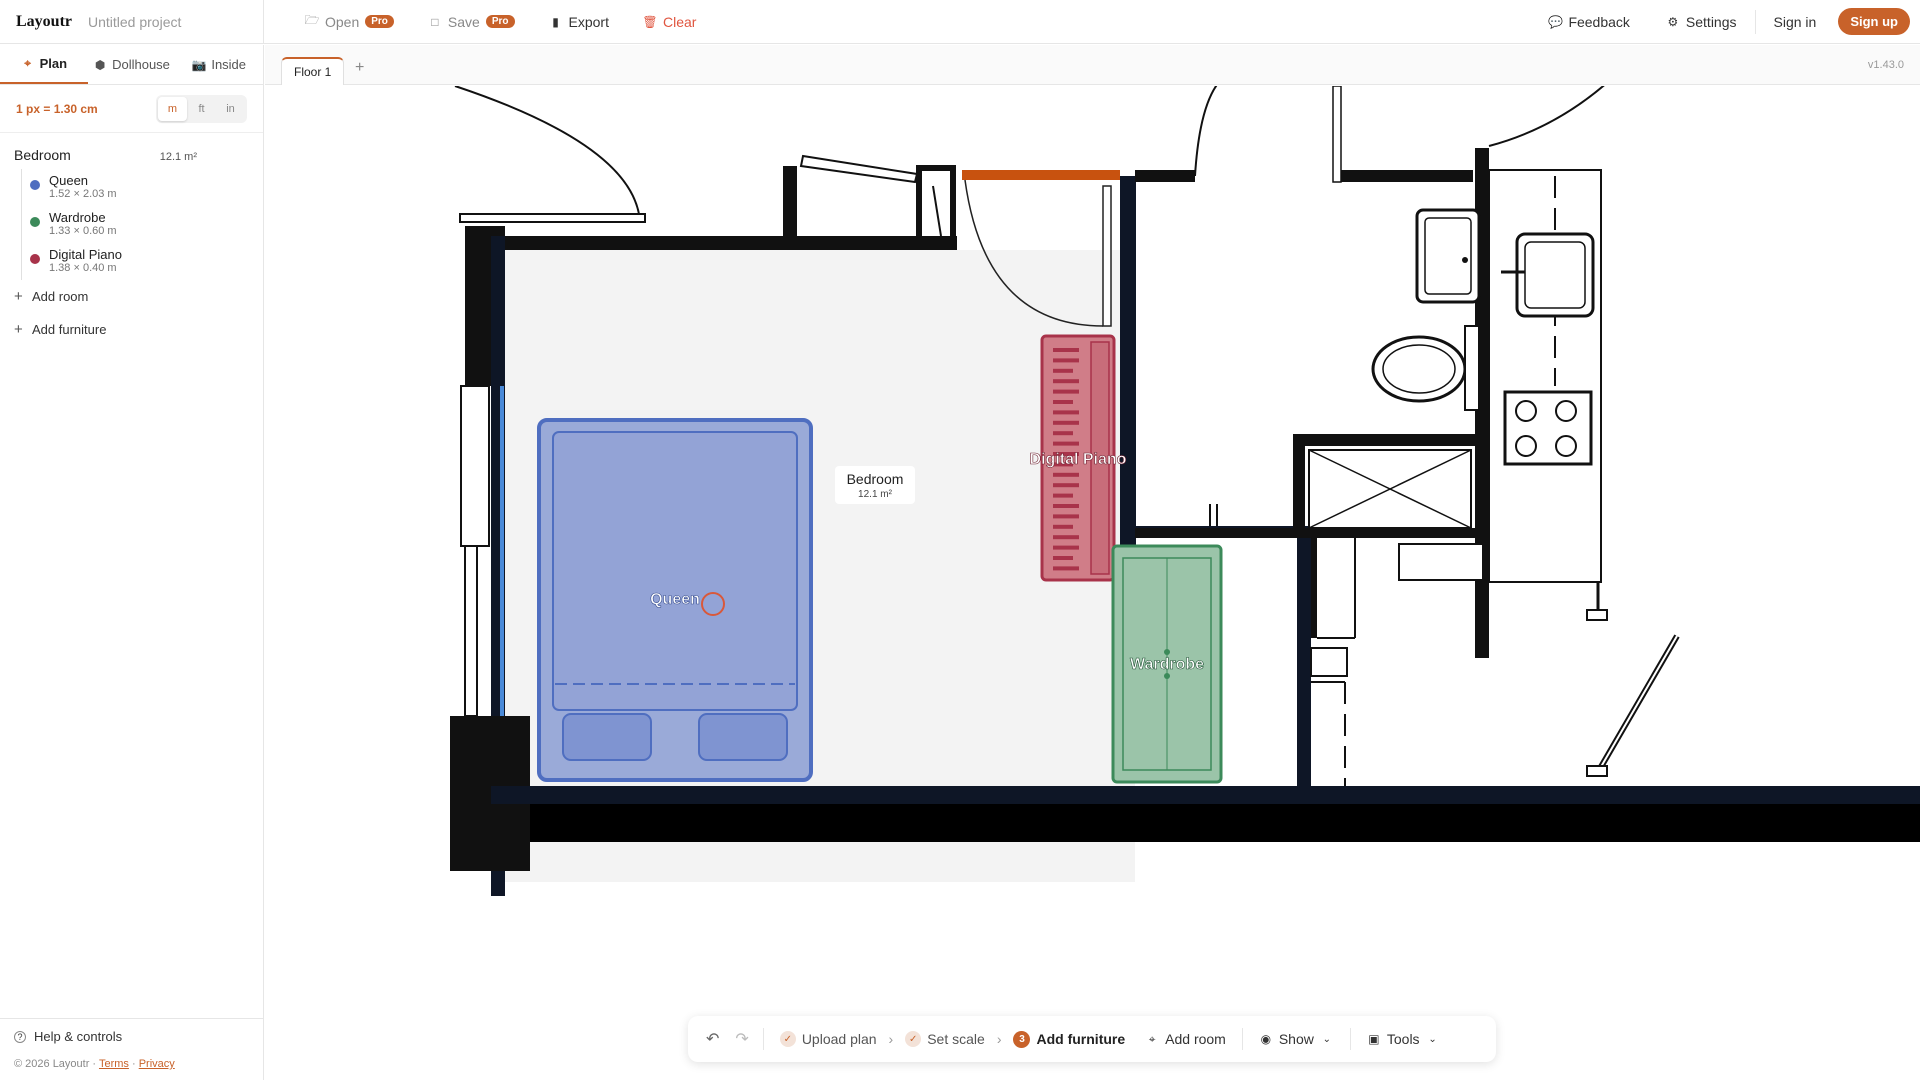 The width and height of the screenshot is (1920, 1080). Describe the element at coordinates (146, 187) in the screenshot. I see `list-item: Queen 1.52 × 2.03 m` at that location.